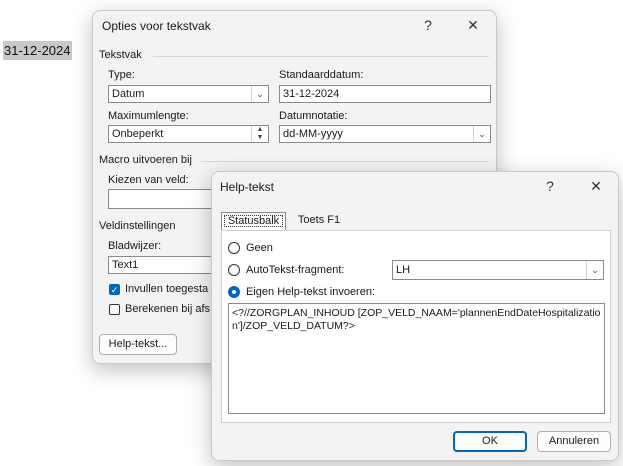 The height and width of the screenshot is (466, 623). What do you see at coordinates (148, 116) in the screenshot?
I see `max-length-label: Maximumlengte:` at bounding box center [148, 116].